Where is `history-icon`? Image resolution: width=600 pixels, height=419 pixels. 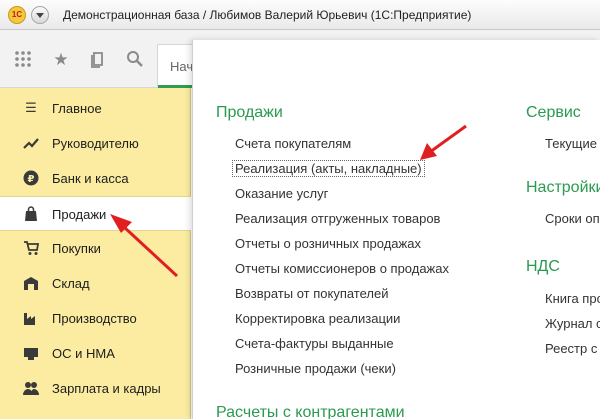 history-icon is located at coordinates (98, 60).